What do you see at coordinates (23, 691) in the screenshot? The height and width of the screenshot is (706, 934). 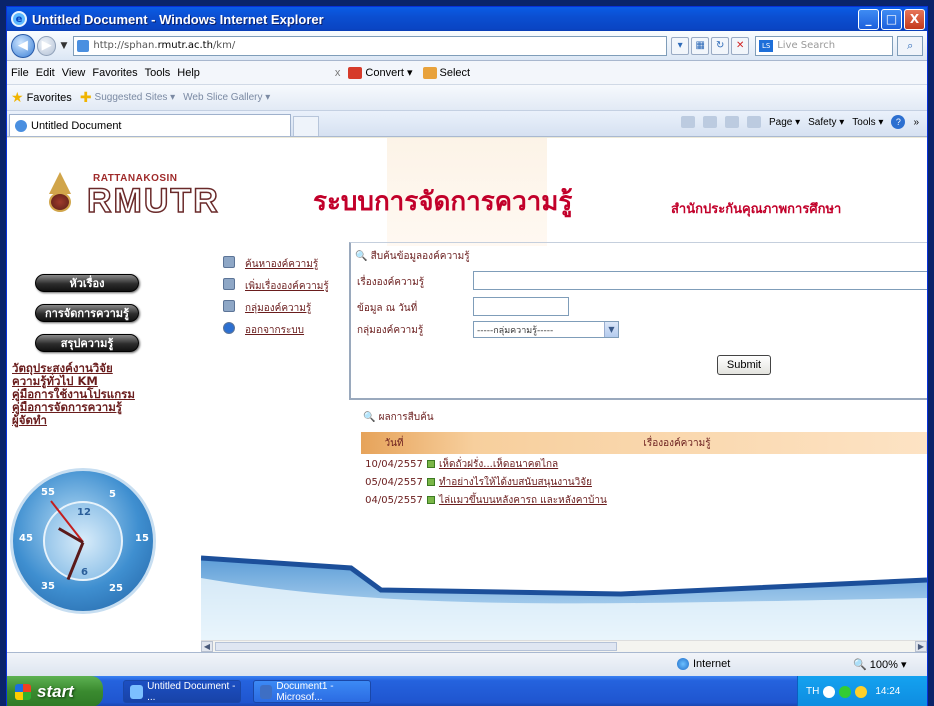 I see `windows-flag-icon` at bounding box center [23, 691].